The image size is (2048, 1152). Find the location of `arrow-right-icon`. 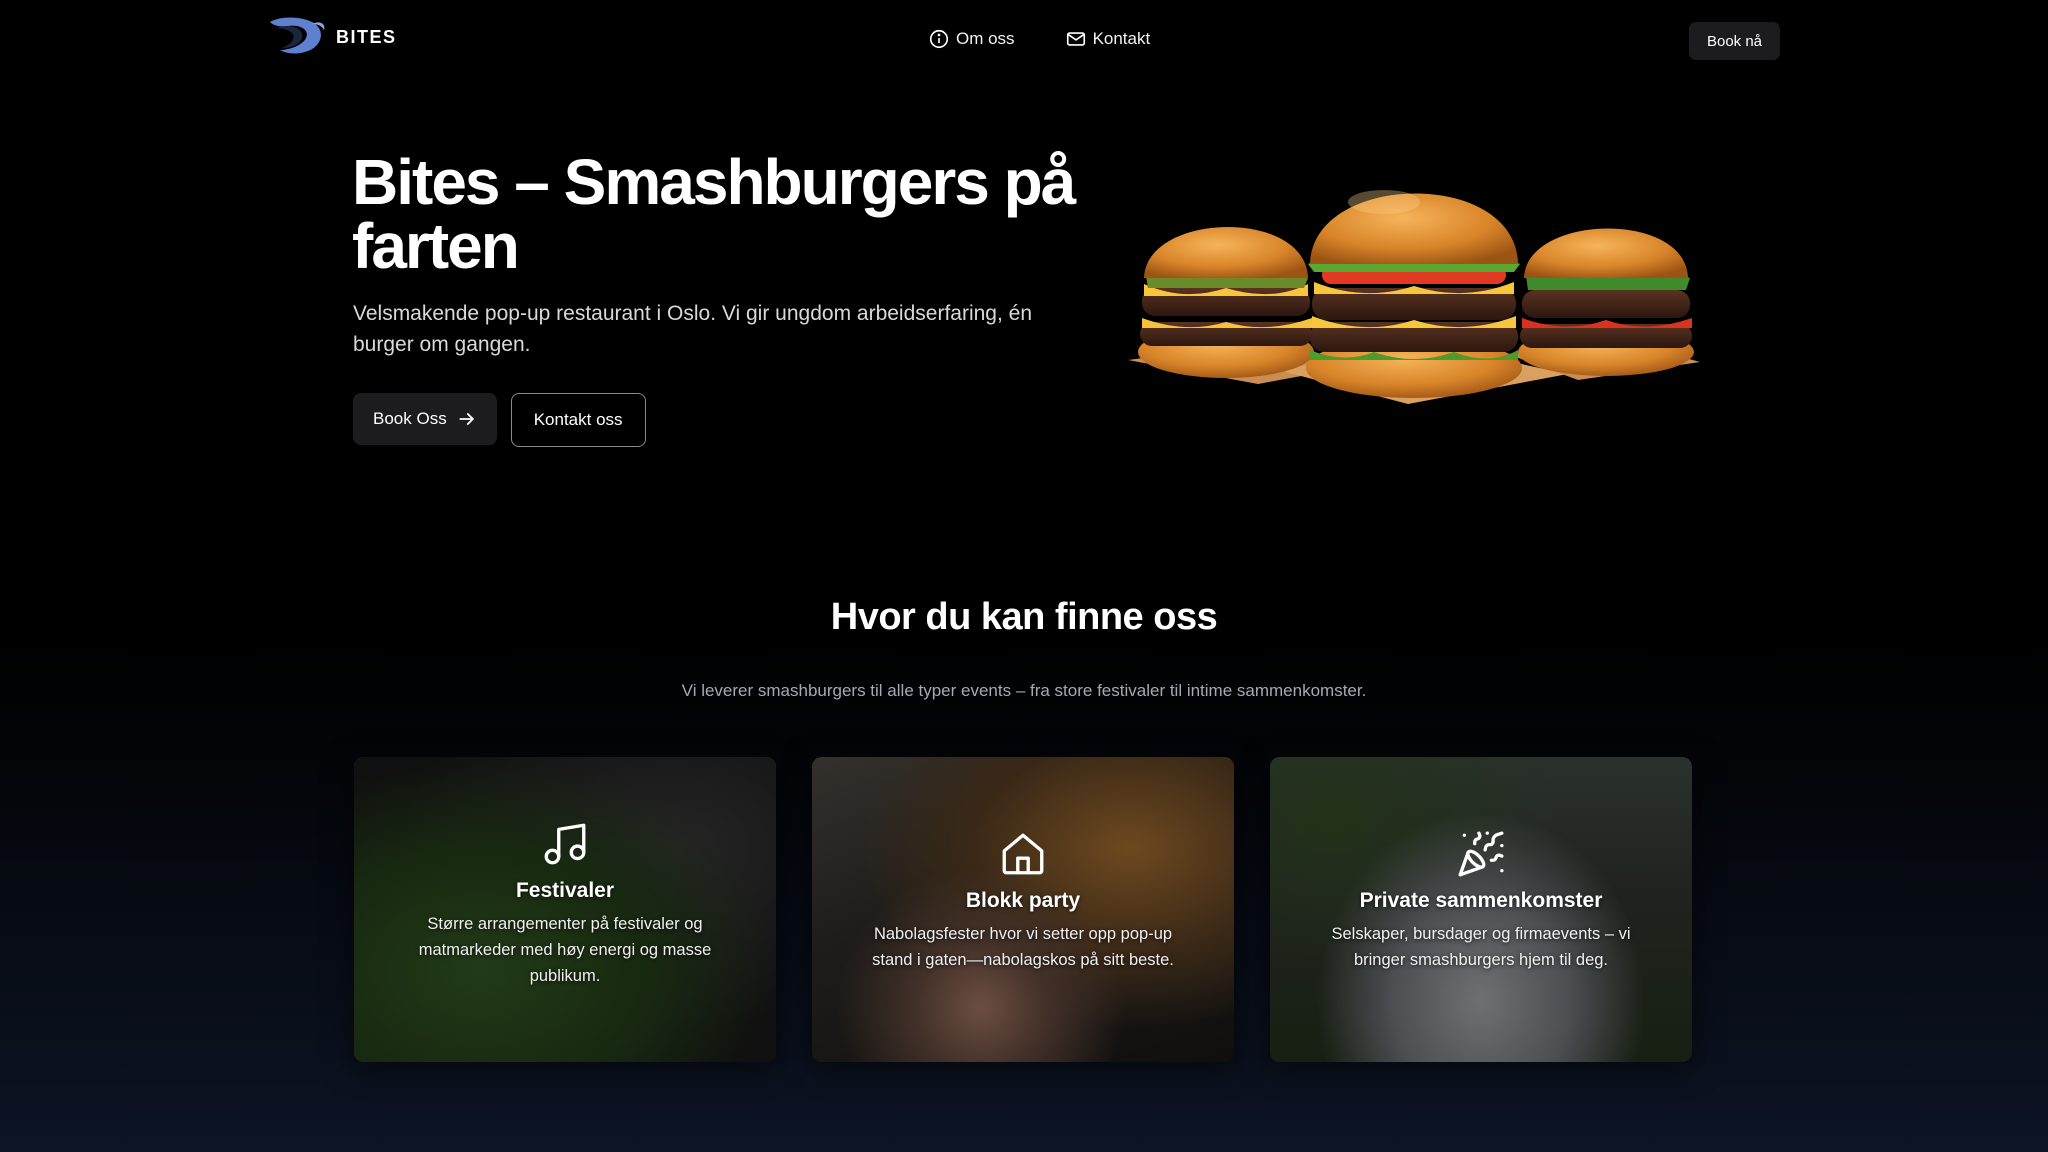

arrow-right-icon is located at coordinates (466, 419).